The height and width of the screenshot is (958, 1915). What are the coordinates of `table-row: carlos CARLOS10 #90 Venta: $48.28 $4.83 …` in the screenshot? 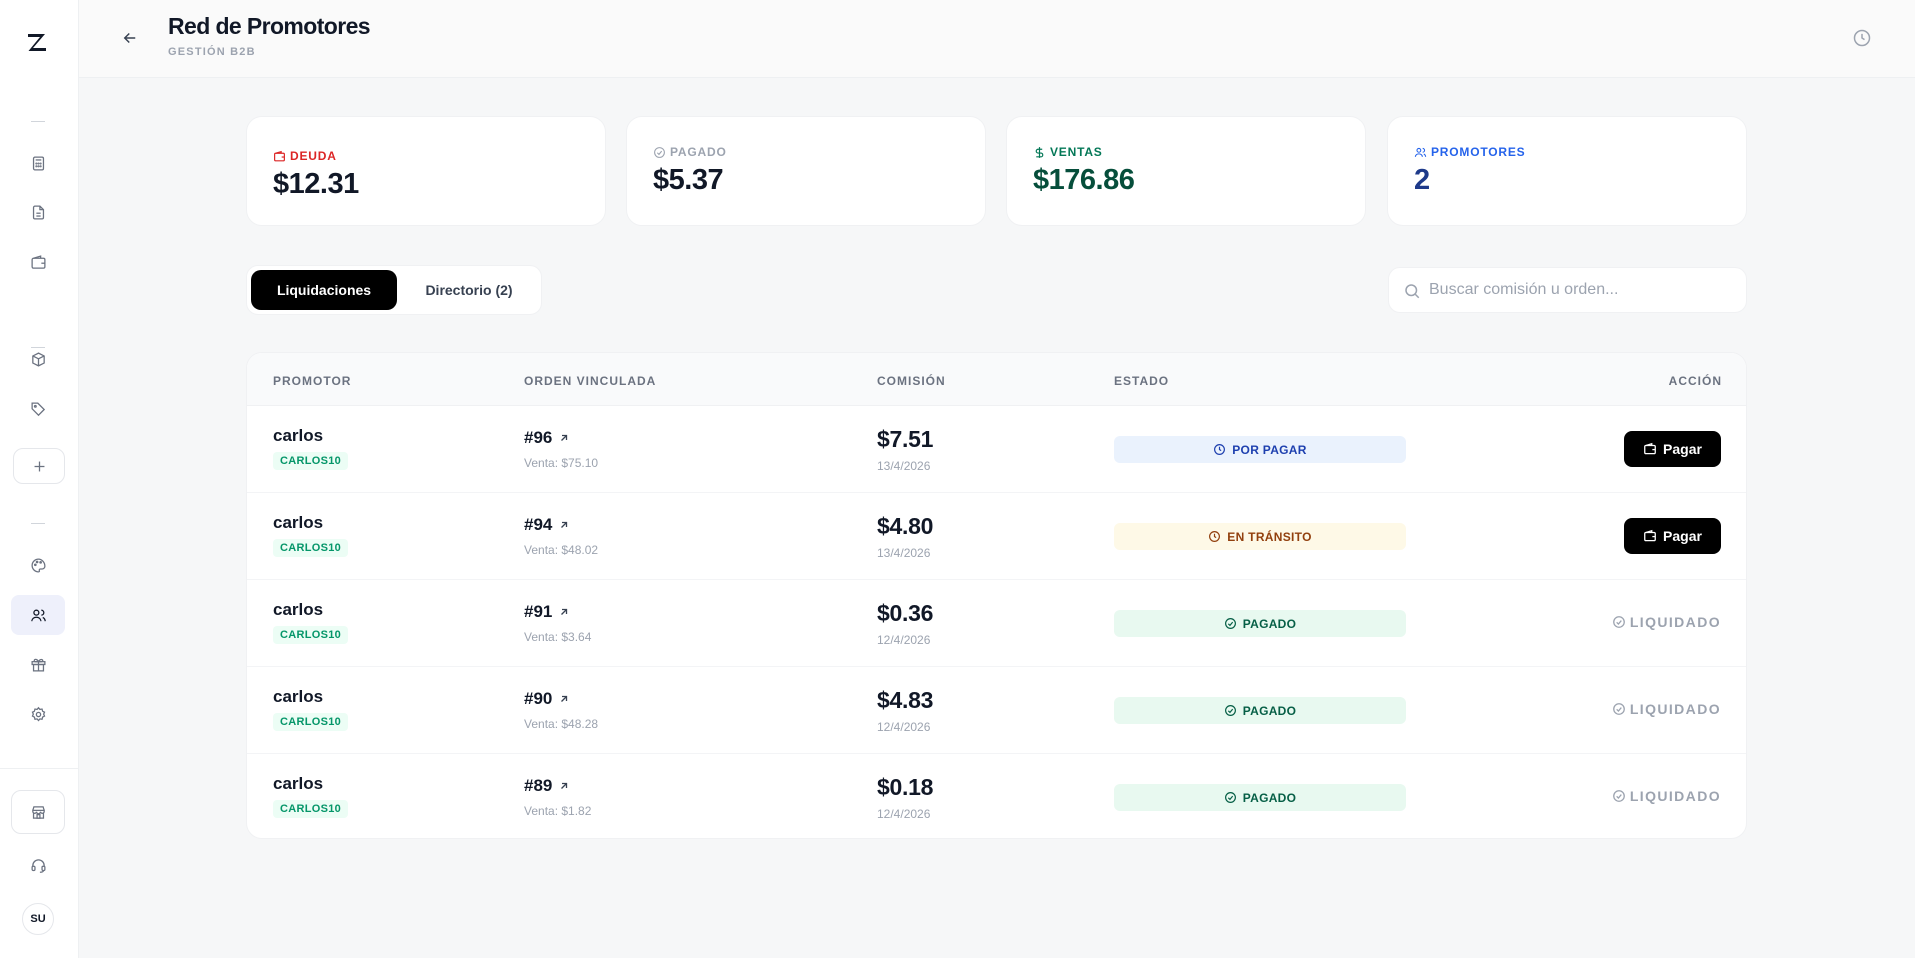 It's located at (996, 710).